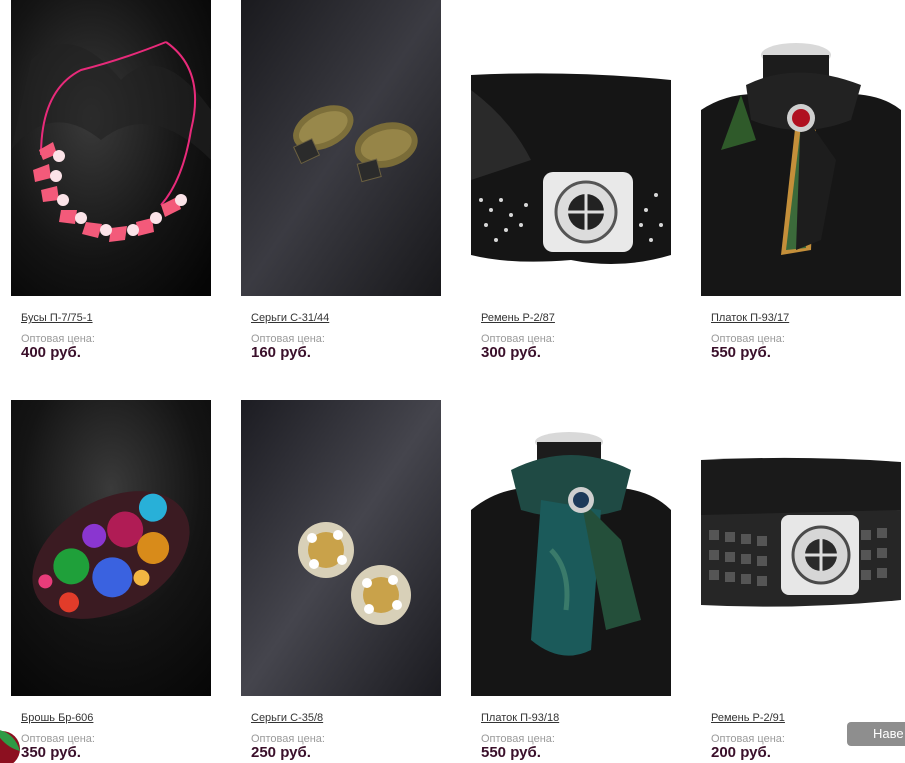 This screenshot has width=905, height=763. What do you see at coordinates (290, 318) in the screenshot?
I see `product-name-link: Серьги С-31/44` at bounding box center [290, 318].